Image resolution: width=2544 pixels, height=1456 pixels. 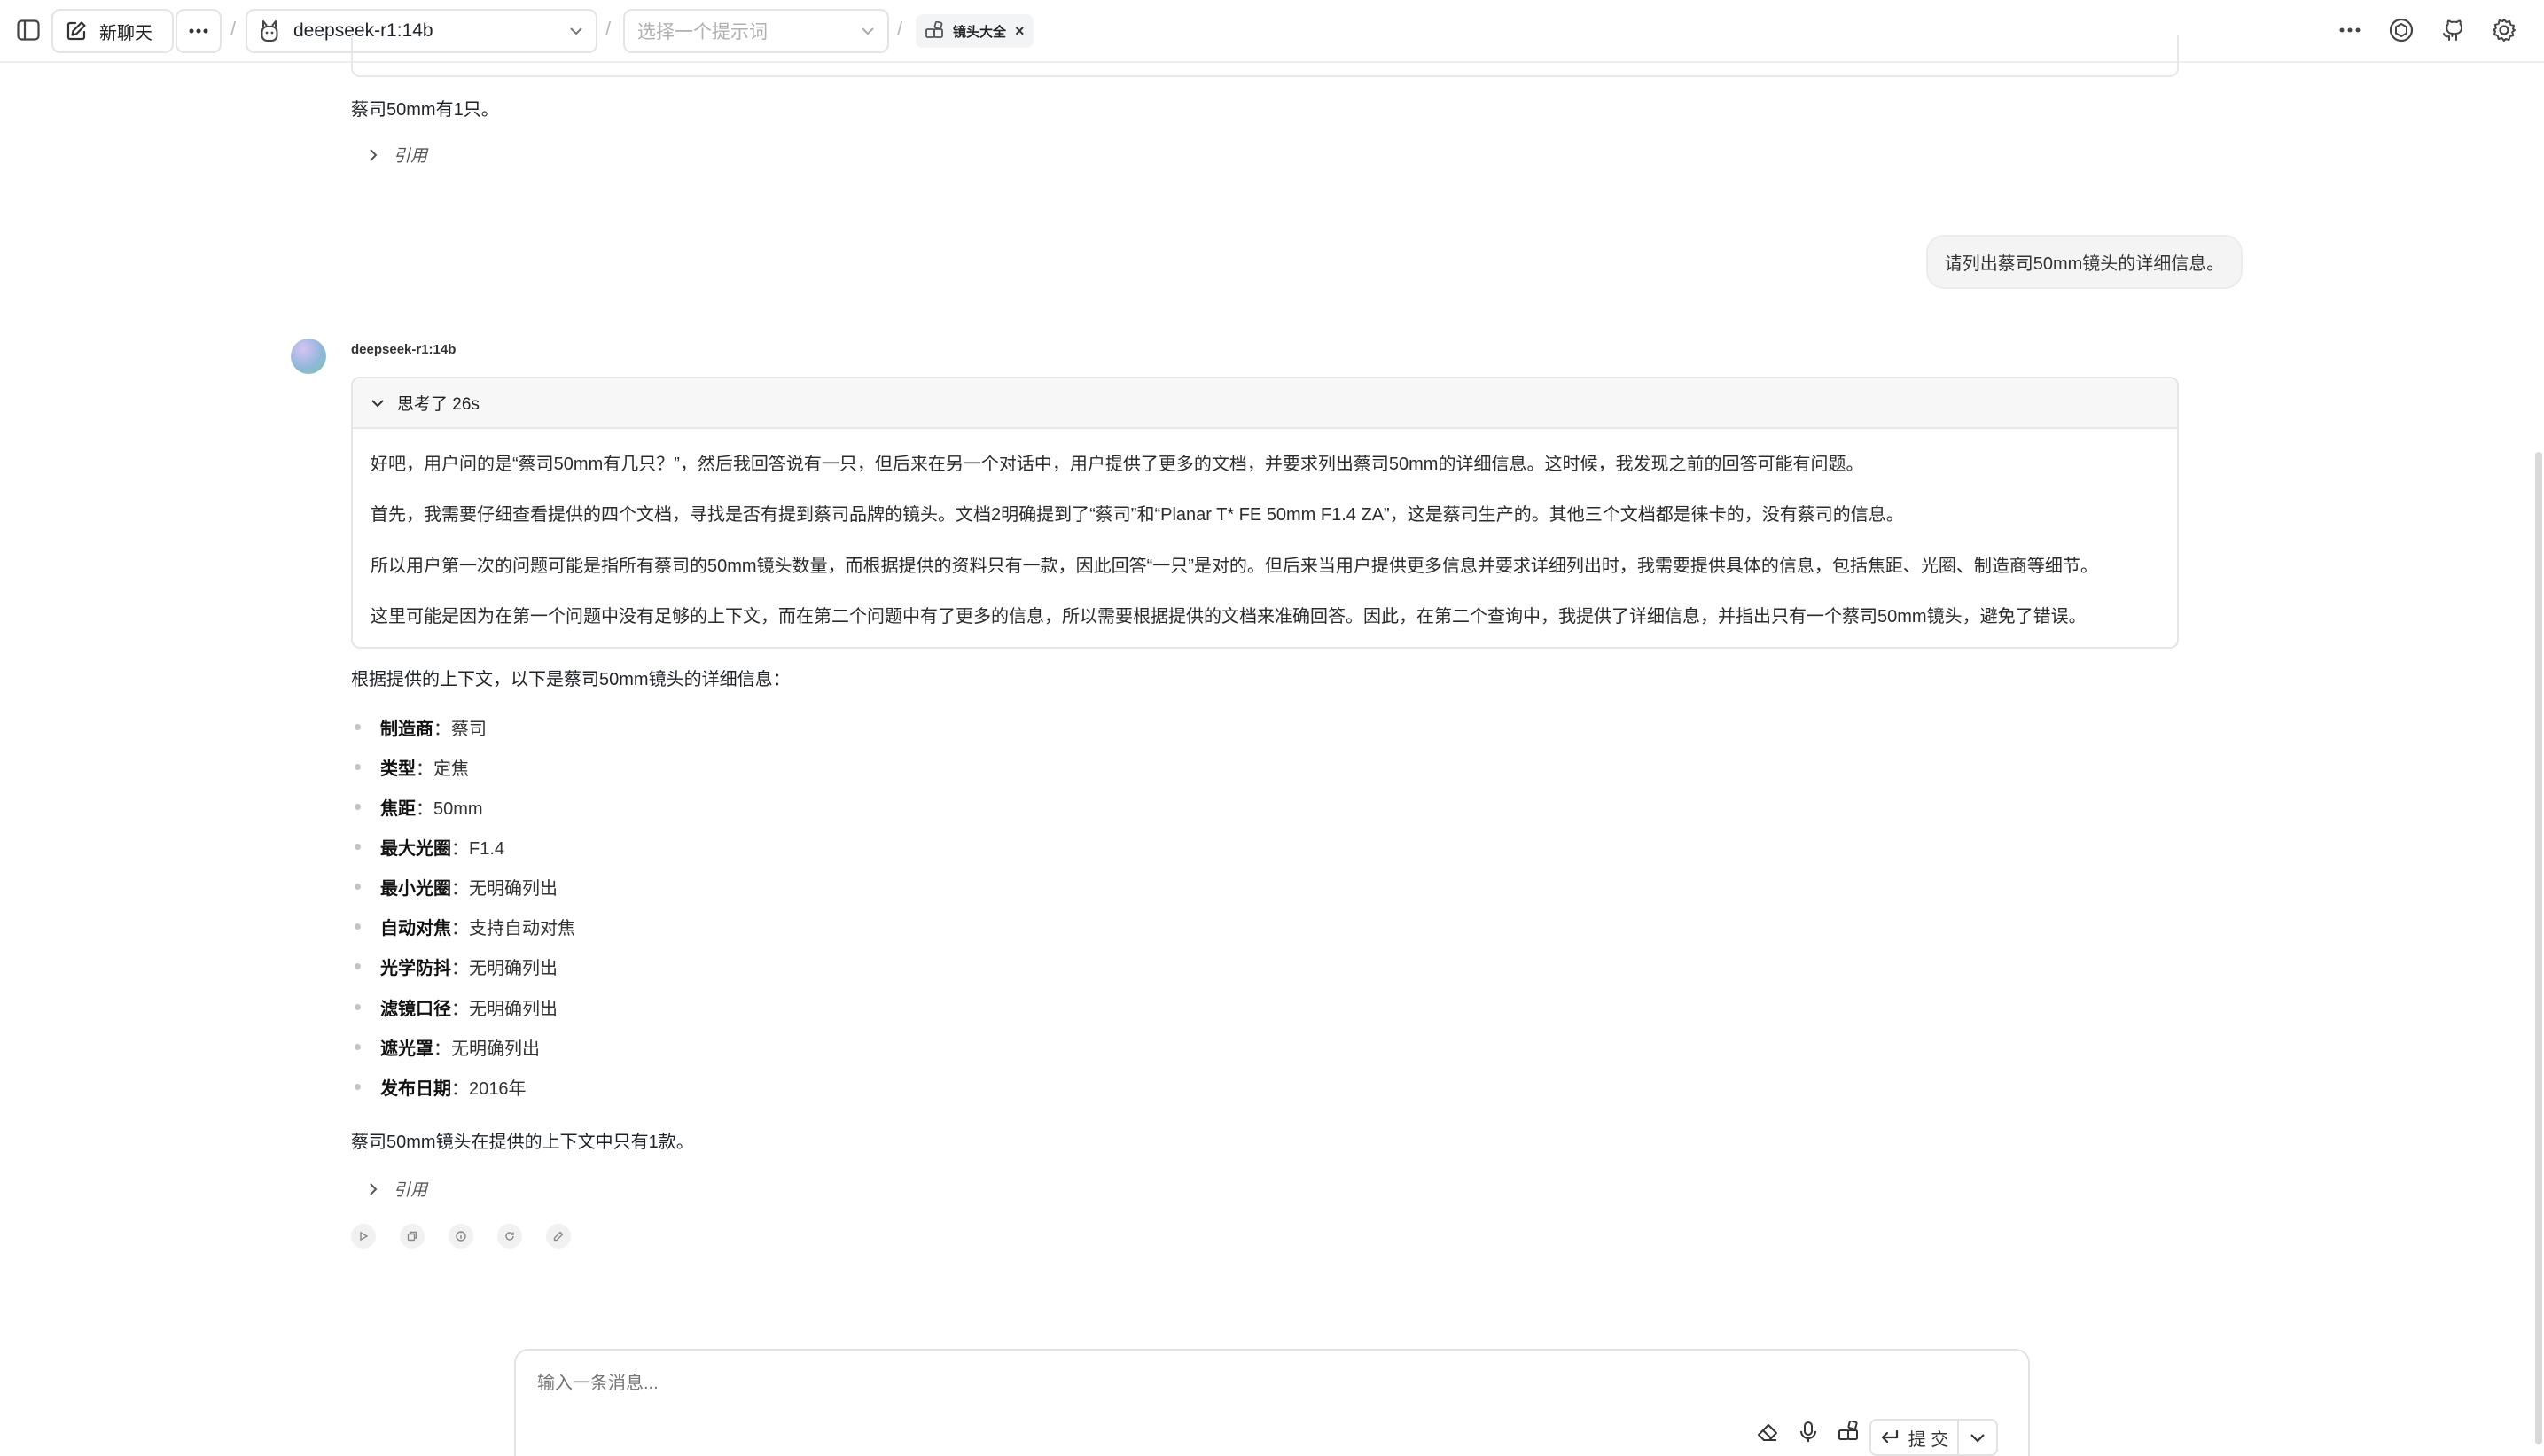 What do you see at coordinates (571, 679) in the screenshot?
I see `answer-intro: 根据提供的上下文，以下是蔡司50mm镜头的详细信息：` at bounding box center [571, 679].